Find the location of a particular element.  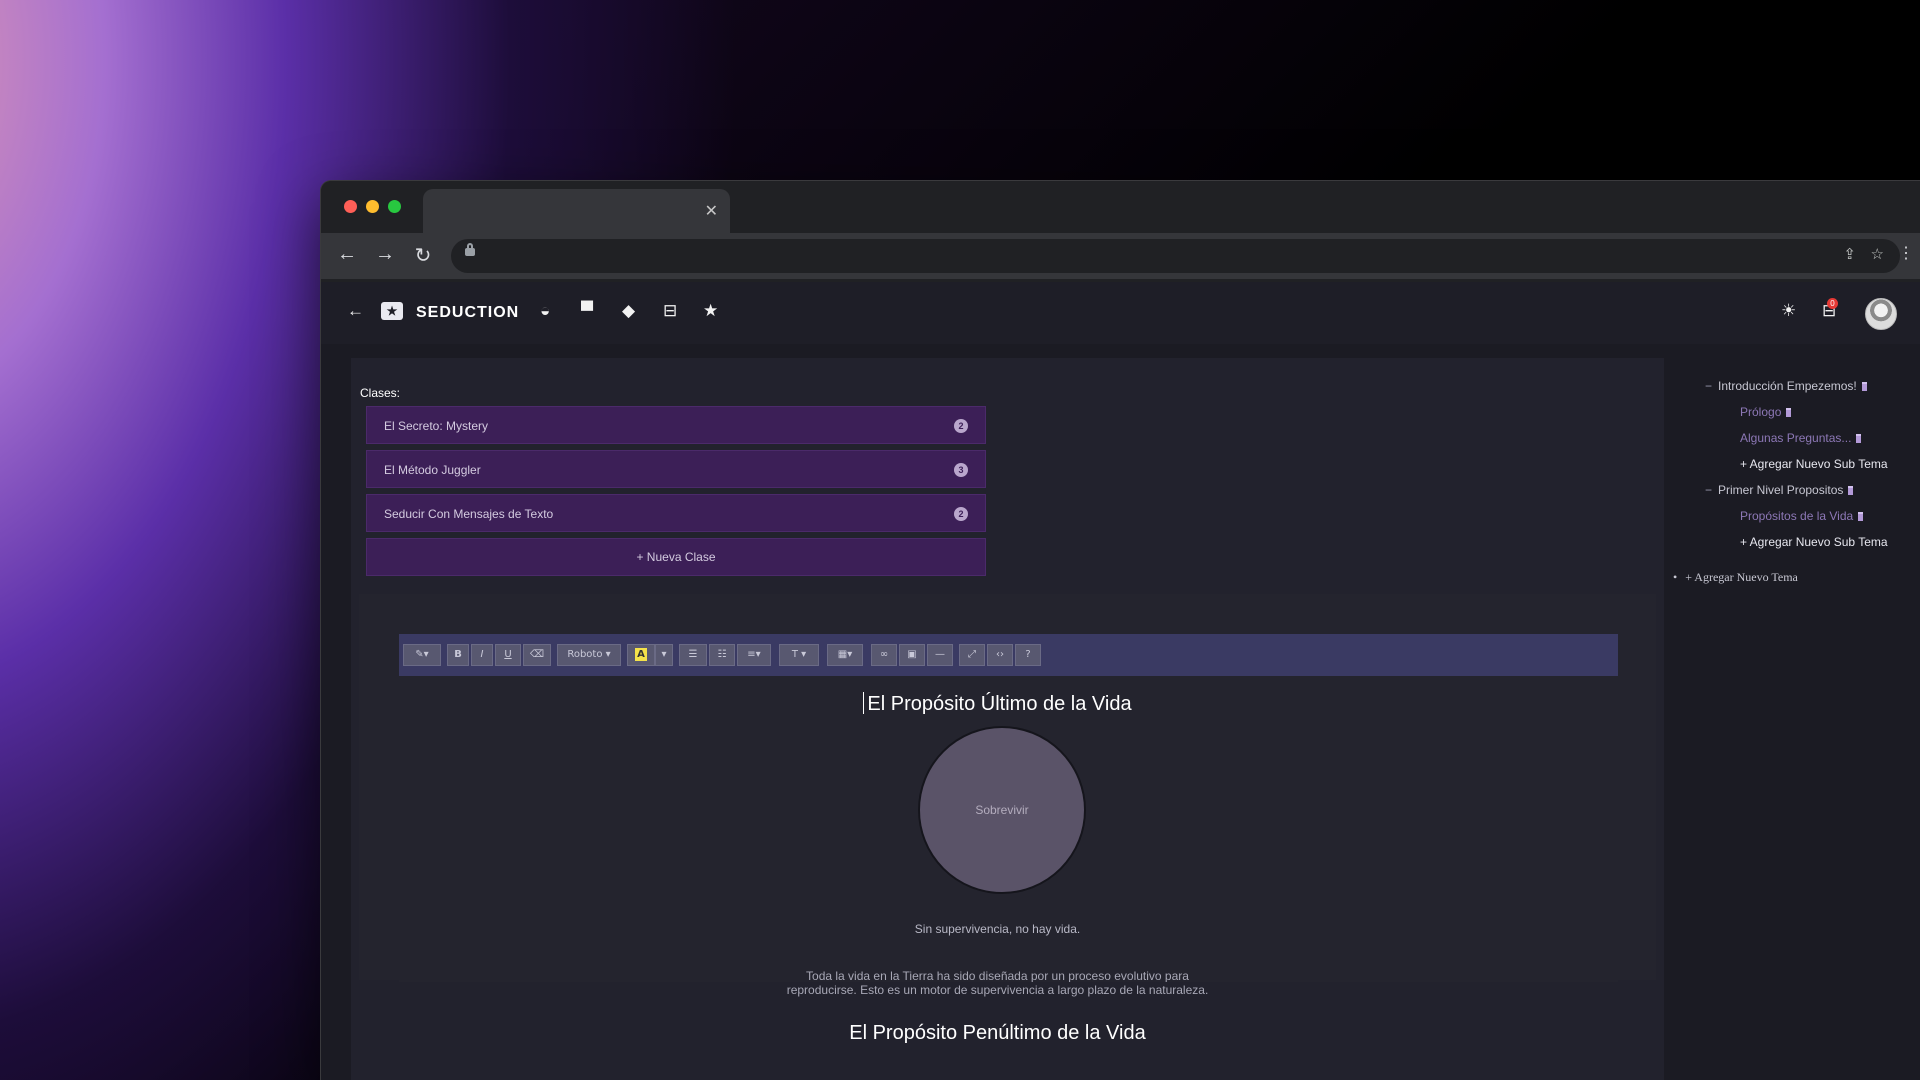

text-color-label: A is located at coordinates (641, 654).